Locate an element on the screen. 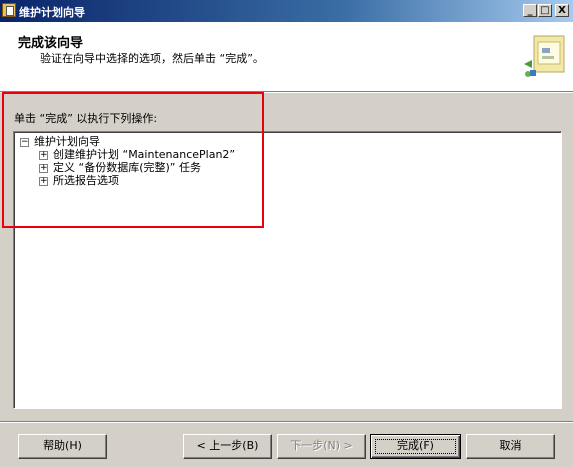  finish-button: 完成(F) is located at coordinates (415, 446).